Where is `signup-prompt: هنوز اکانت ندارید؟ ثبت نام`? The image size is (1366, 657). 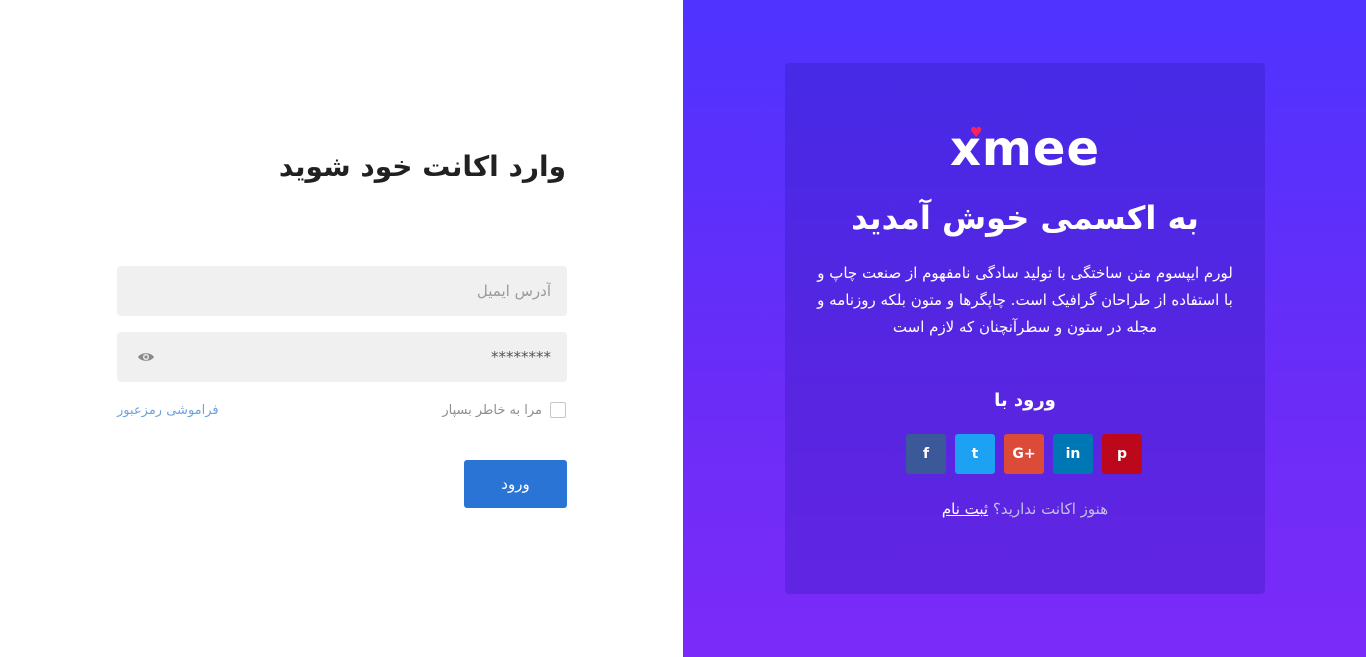 signup-prompt: هنوز اکانت ندارید؟ ثبت نام is located at coordinates (1025, 509).